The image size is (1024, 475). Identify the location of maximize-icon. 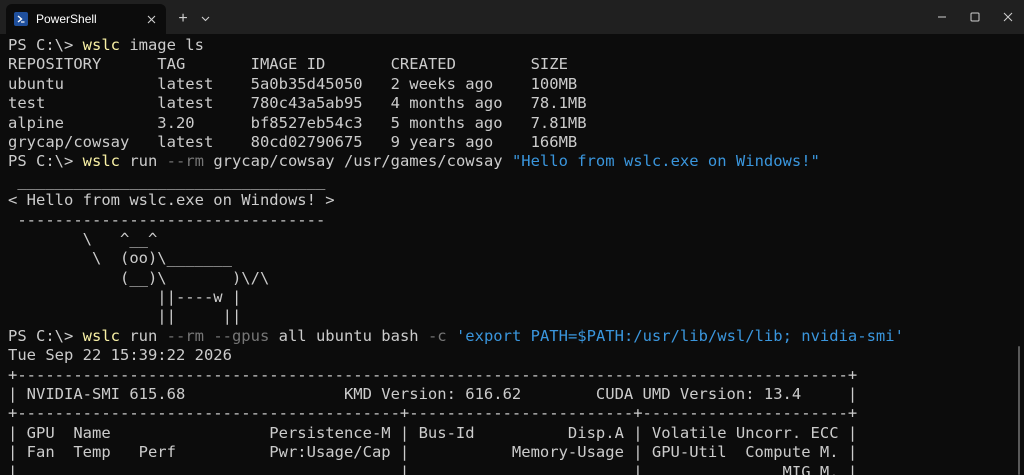
(974, 17).